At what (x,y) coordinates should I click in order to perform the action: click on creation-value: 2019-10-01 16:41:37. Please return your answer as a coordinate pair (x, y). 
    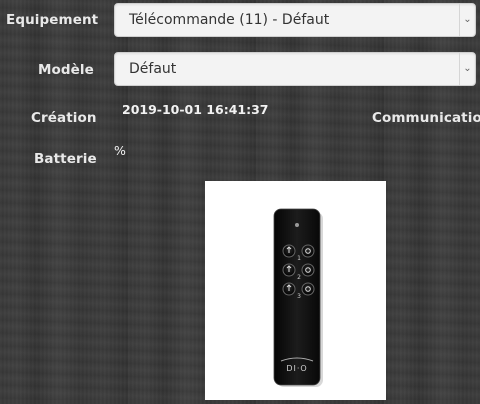
    Looking at the image, I should click on (195, 109).